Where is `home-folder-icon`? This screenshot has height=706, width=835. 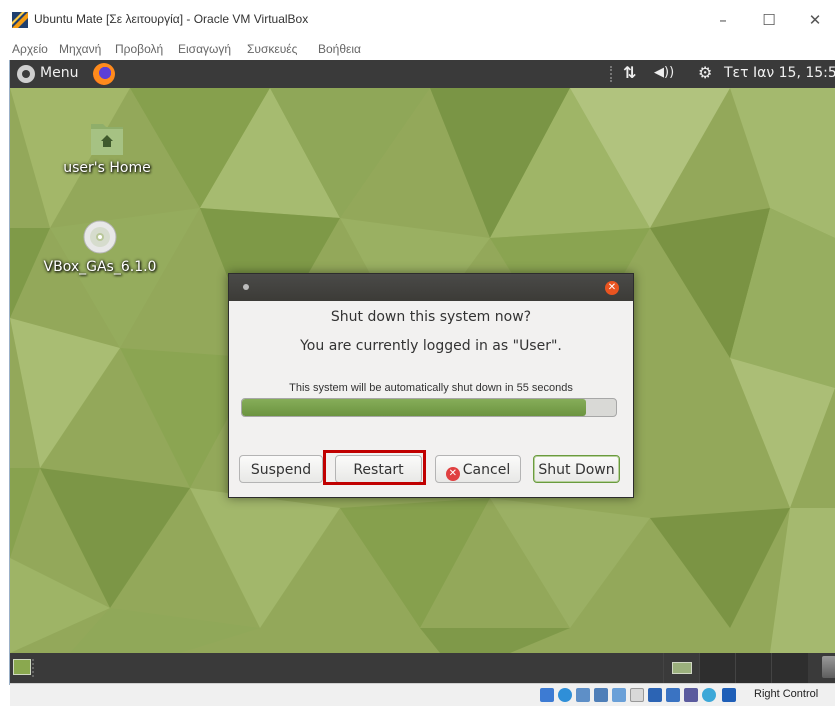 home-folder-icon is located at coordinates (107, 139).